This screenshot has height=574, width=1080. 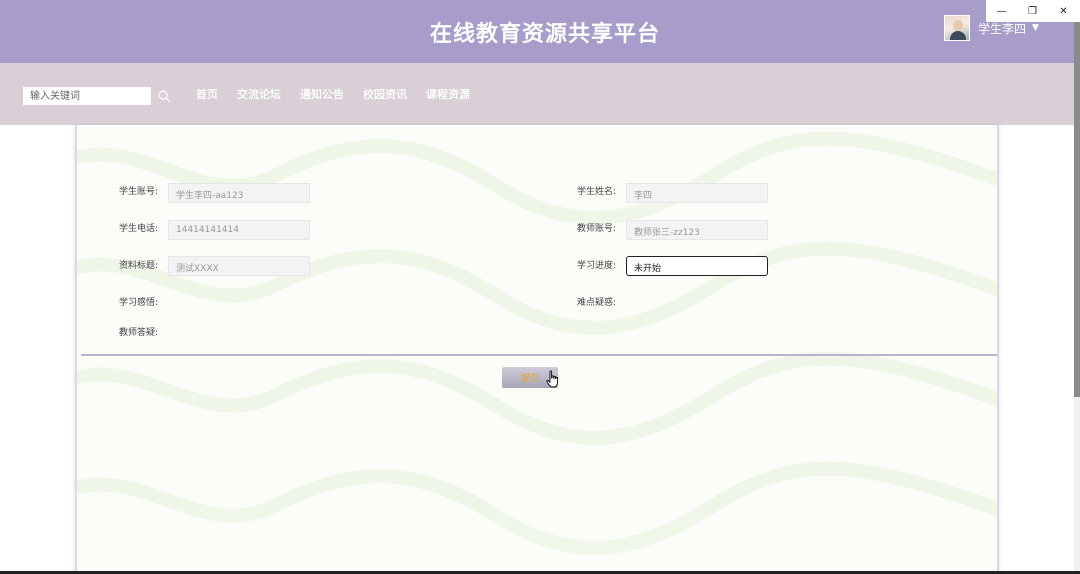 What do you see at coordinates (552, 379) in the screenshot?
I see `hand-cursor-icon` at bounding box center [552, 379].